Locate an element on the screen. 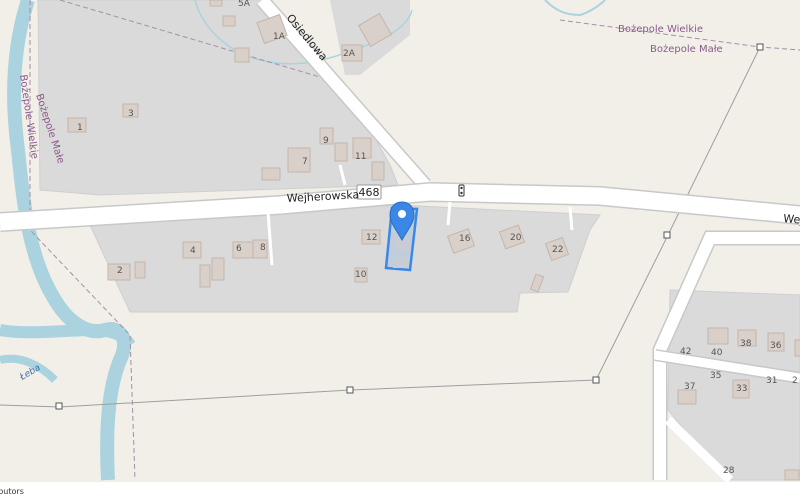  house-number: 35 is located at coordinates (715, 376).